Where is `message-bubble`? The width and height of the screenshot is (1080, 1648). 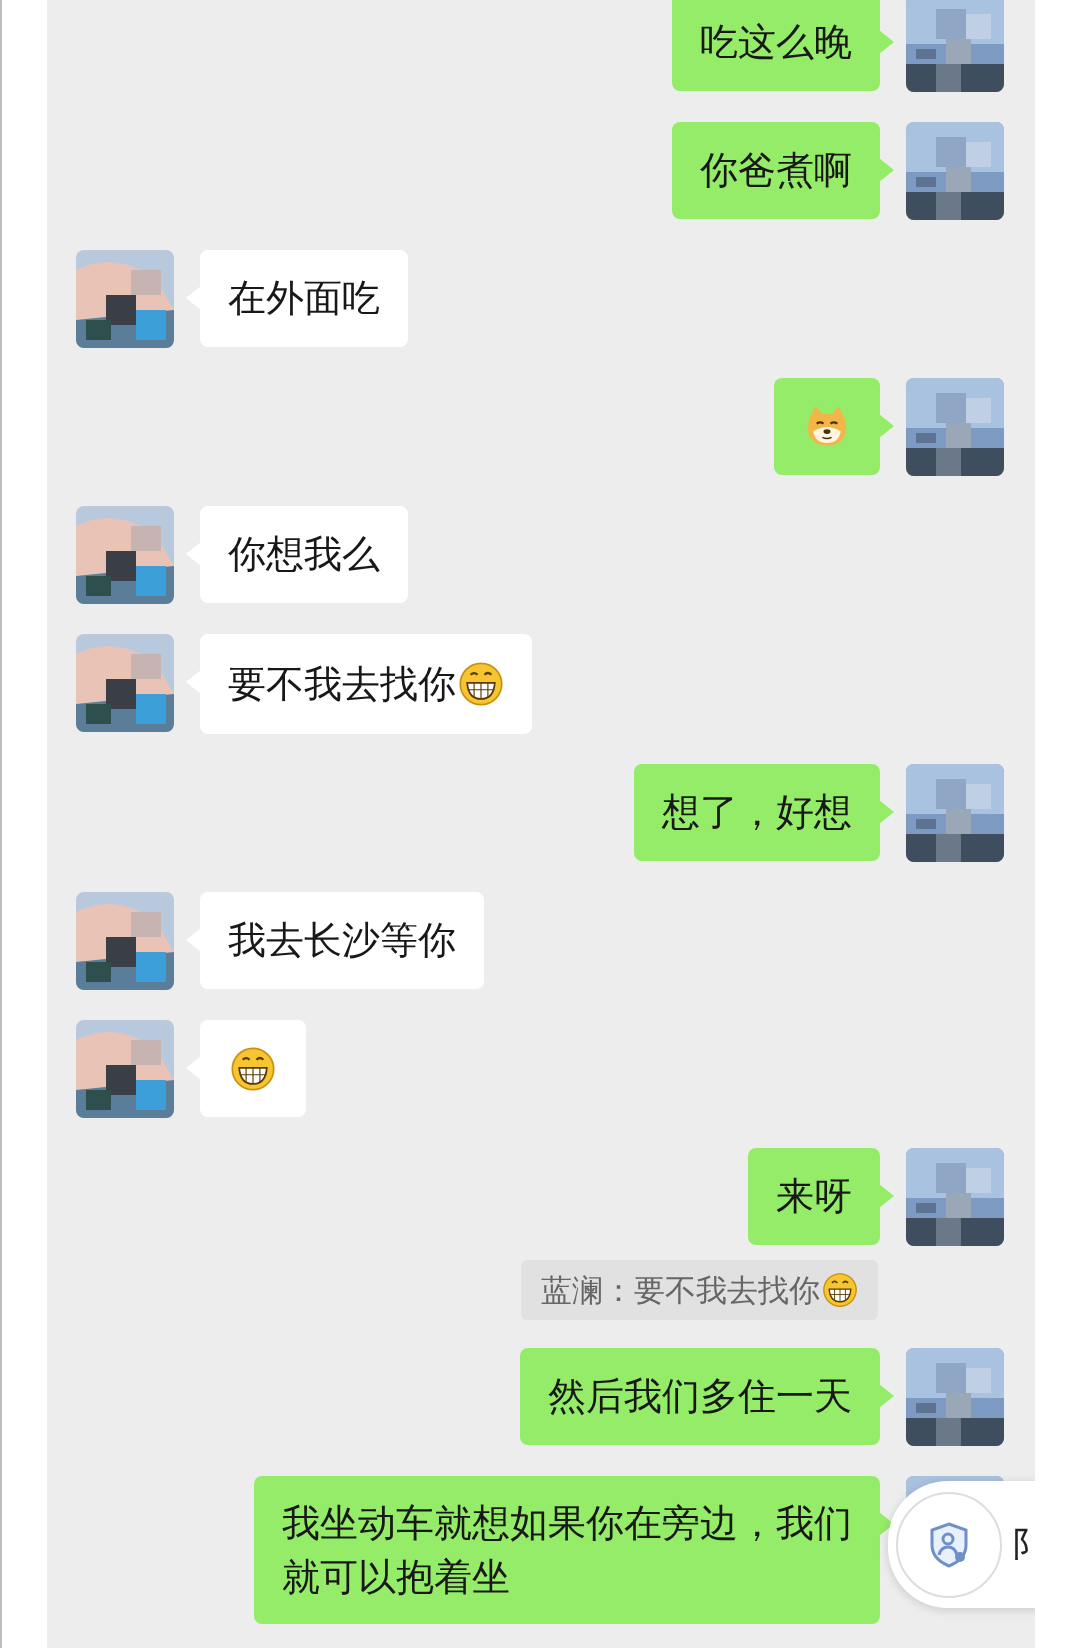 message-bubble is located at coordinates (246, 1068).